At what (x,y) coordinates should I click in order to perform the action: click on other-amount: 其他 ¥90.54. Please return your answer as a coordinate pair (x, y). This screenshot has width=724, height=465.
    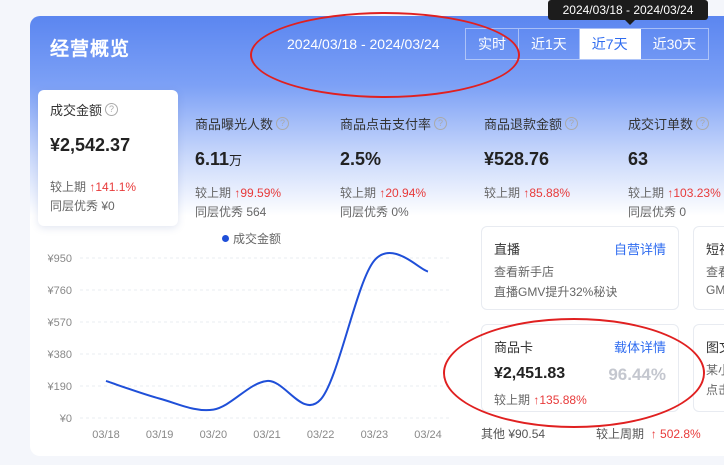
    Looking at the image, I should click on (513, 434).